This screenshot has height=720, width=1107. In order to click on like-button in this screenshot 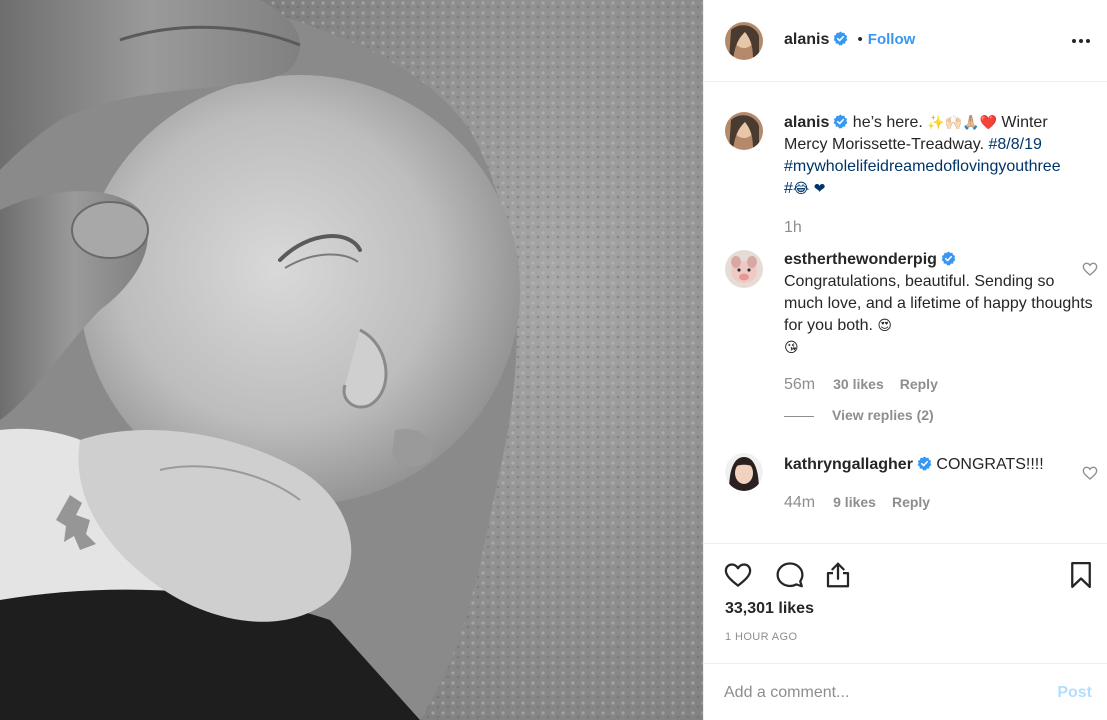, I will do `click(738, 575)`.